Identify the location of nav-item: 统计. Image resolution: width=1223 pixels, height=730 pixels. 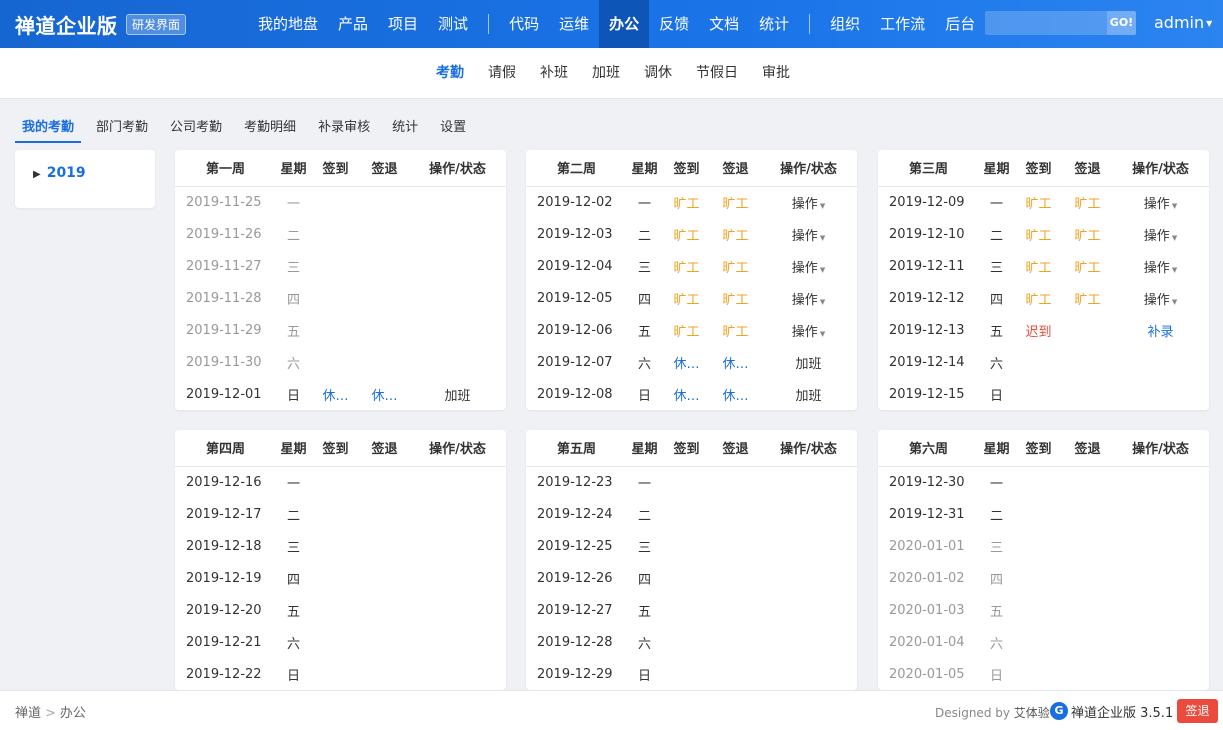
(774, 24).